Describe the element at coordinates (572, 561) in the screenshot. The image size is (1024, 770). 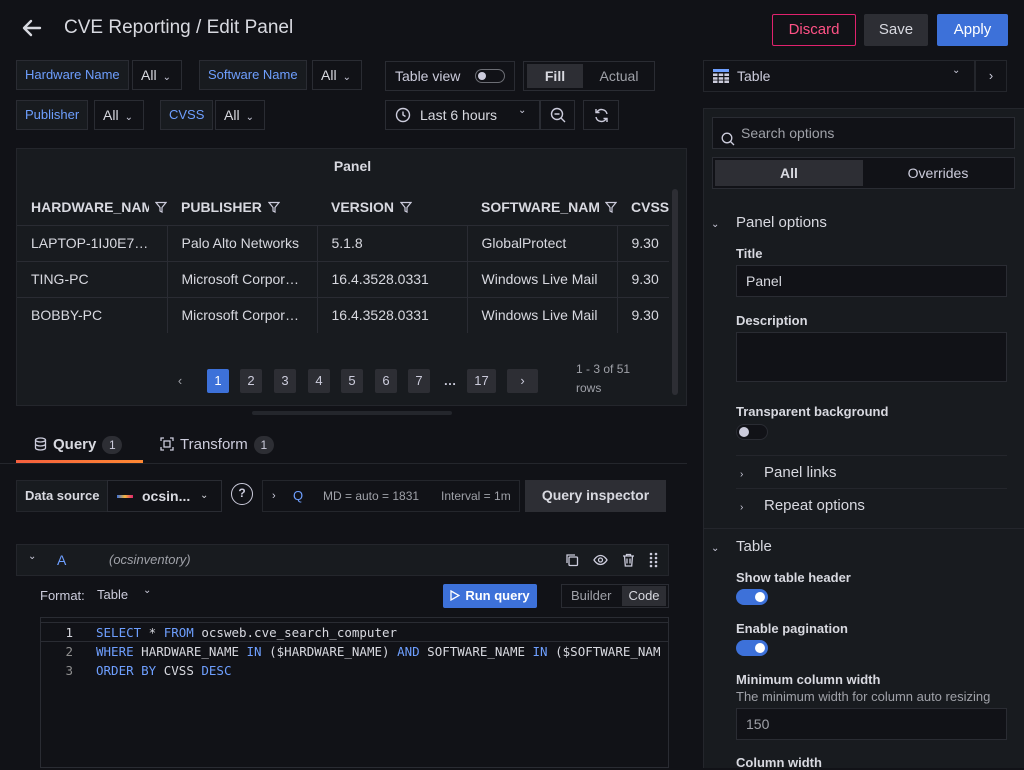
I see `duplicate-icon` at that location.